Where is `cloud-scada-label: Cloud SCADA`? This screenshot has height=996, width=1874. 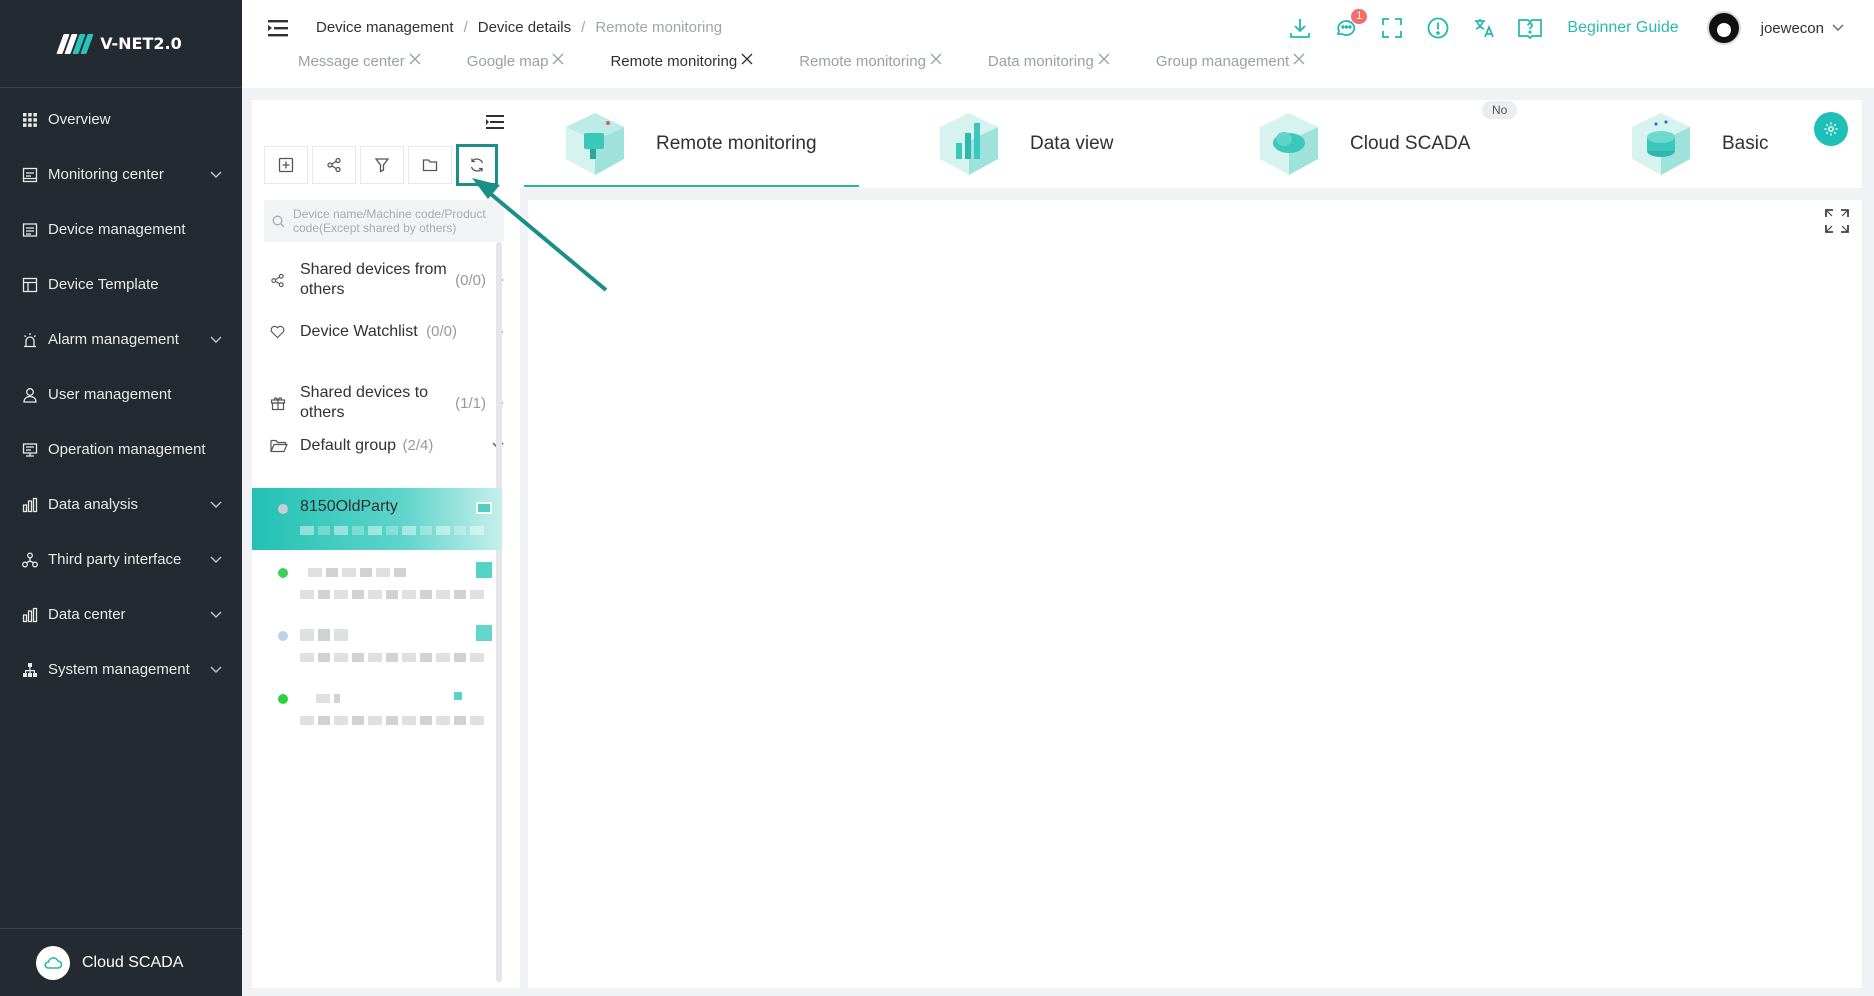
cloud-scada-label: Cloud SCADA is located at coordinates (133, 962).